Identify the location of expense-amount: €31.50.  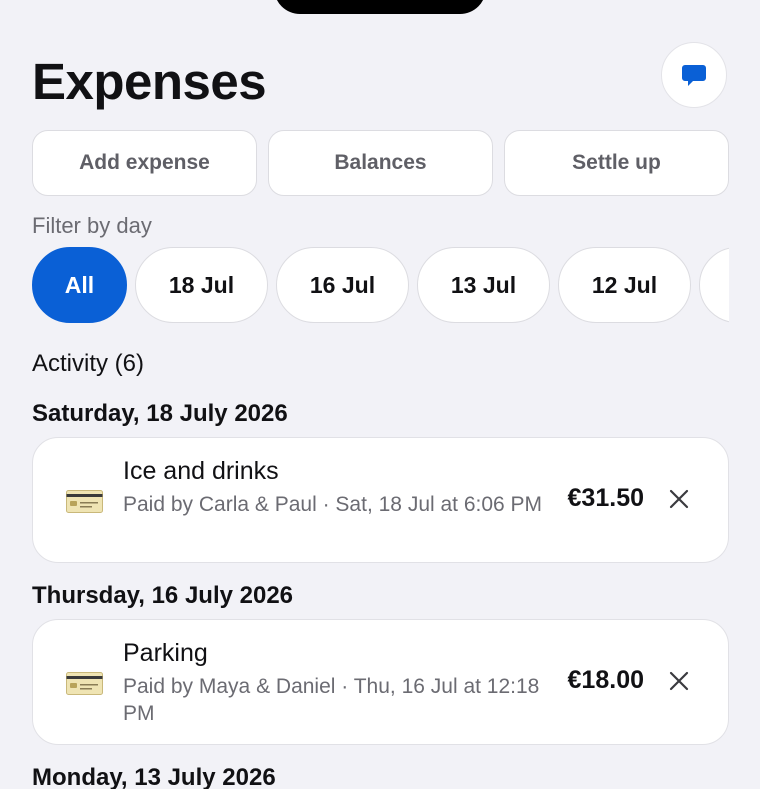
(605, 498).